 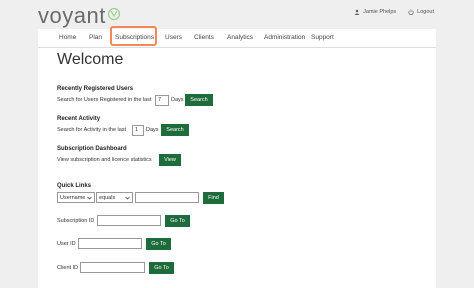 I want to click on nav-users: Users, so click(x=173, y=37).